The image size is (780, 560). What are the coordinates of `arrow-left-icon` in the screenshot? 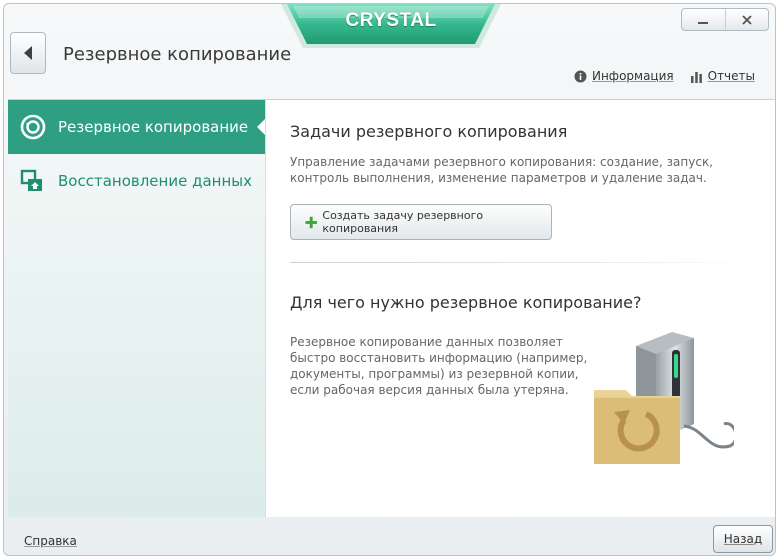 It's located at (28, 53).